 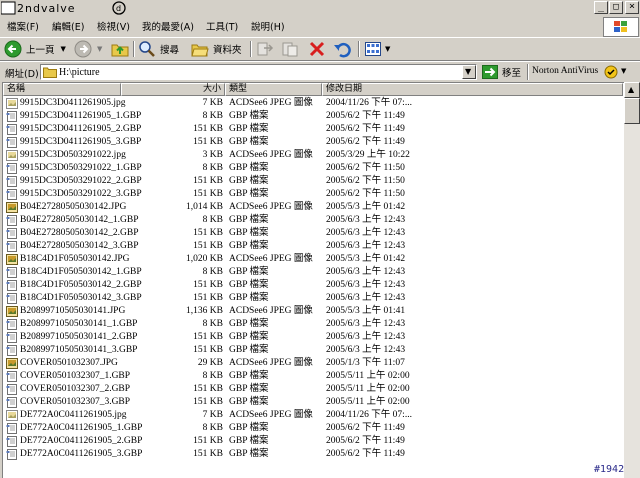 What do you see at coordinates (23, 26) in the screenshot?
I see `menu-file: 檔案(F)` at bounding box center [23, 26].